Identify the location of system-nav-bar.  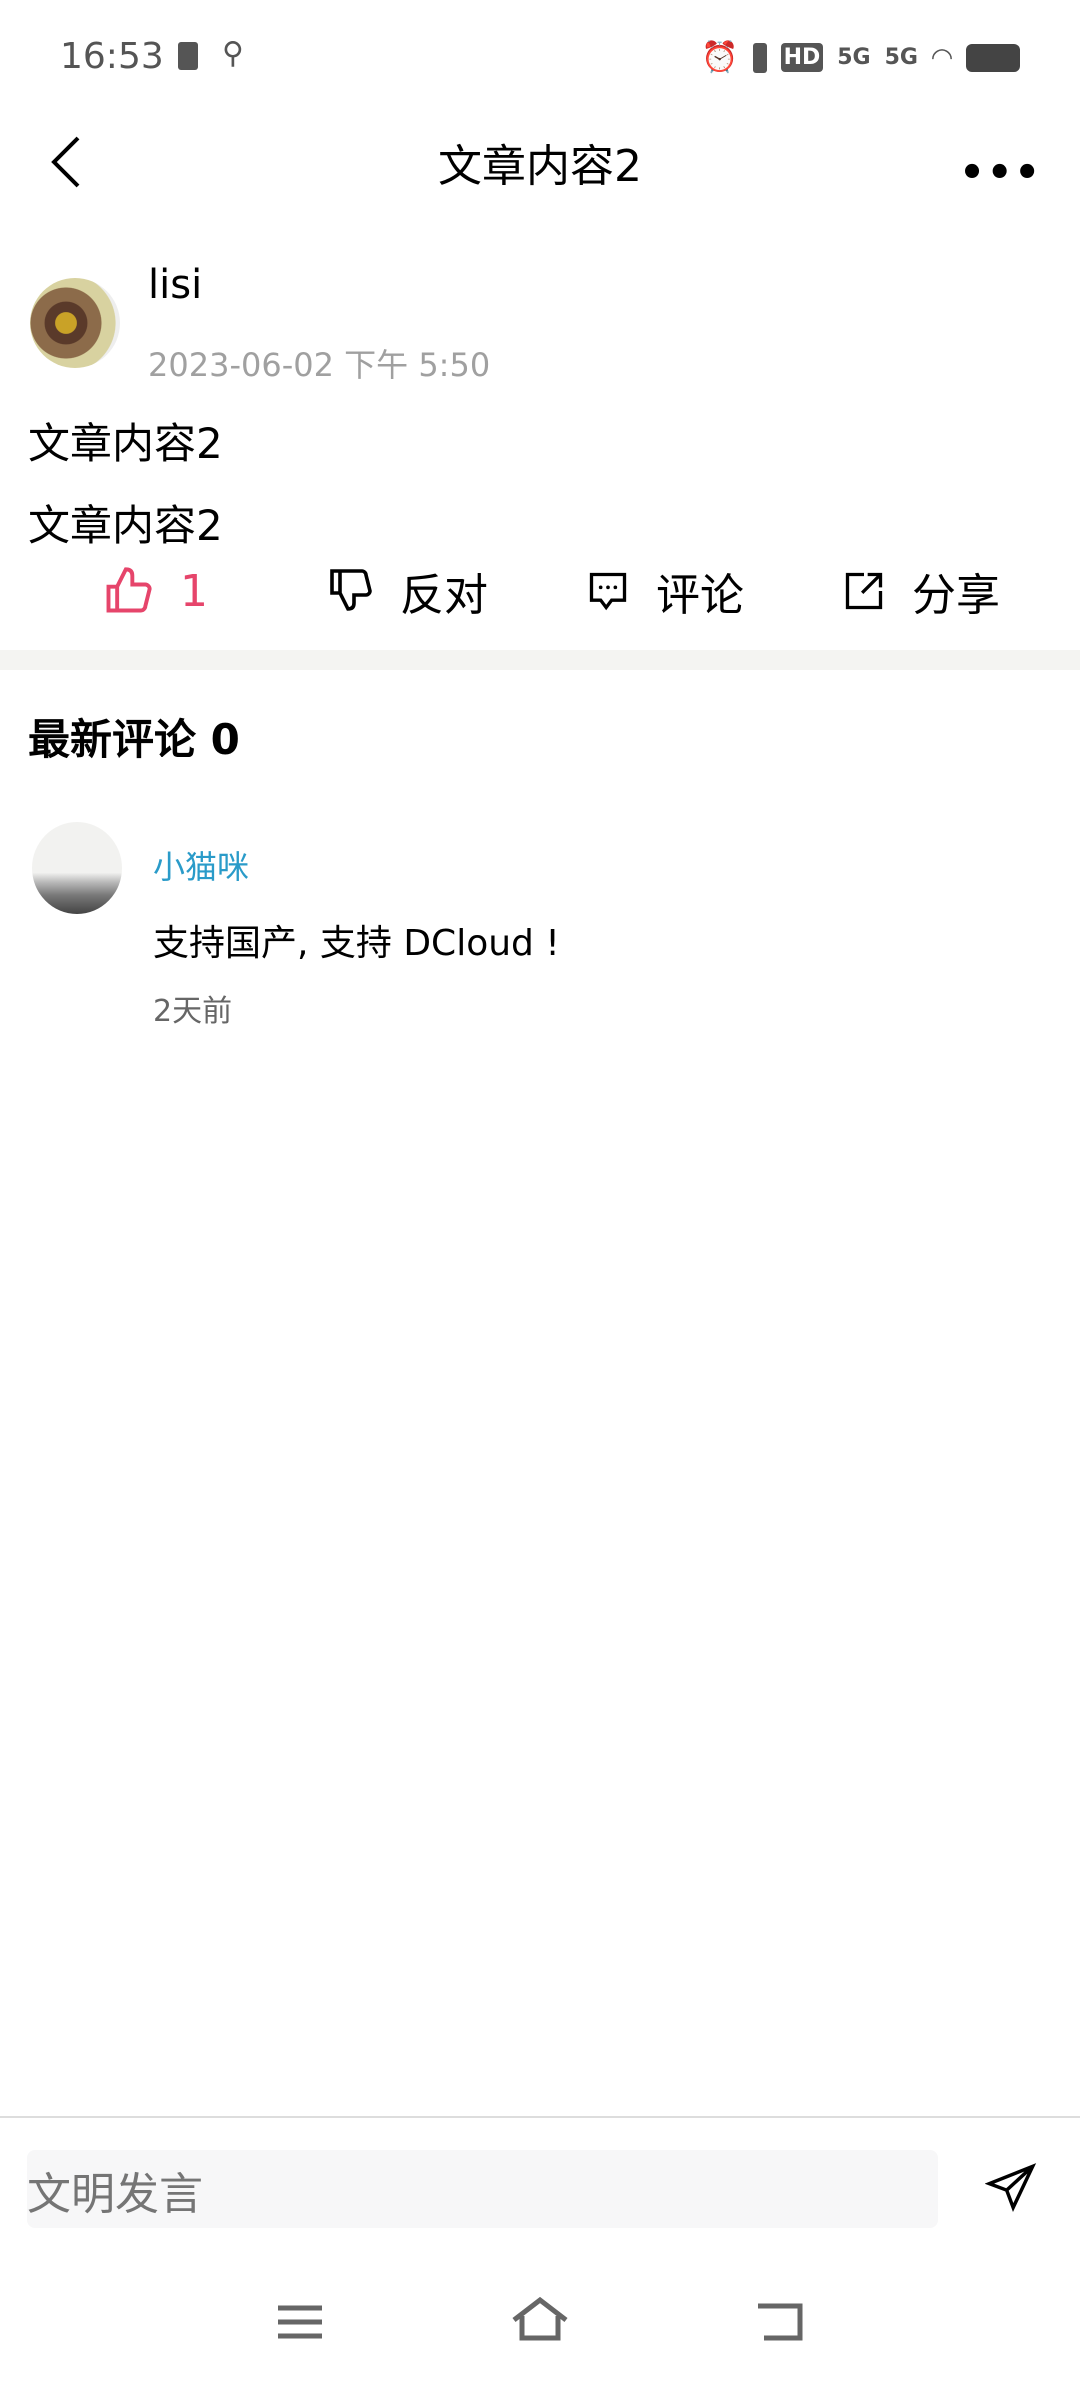
(540, 2325).